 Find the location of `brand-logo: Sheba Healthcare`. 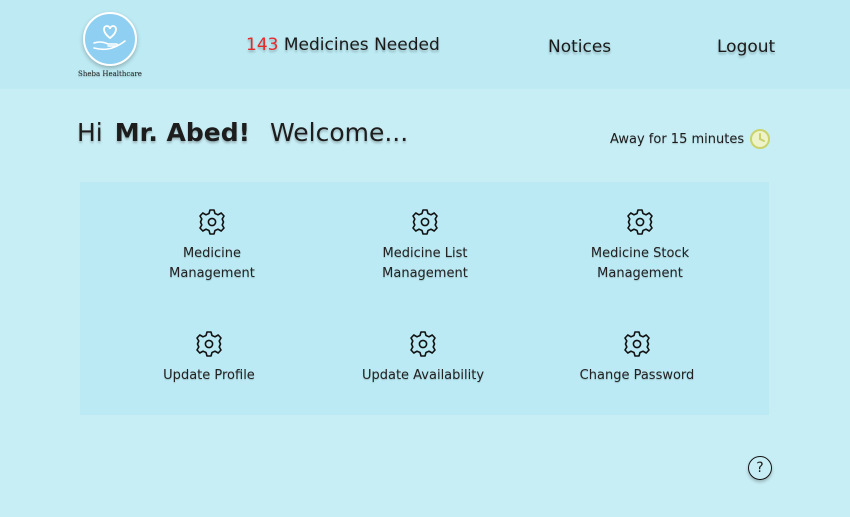

brand-logo: Sheba Healthcare is located at coordinates (110, 45).